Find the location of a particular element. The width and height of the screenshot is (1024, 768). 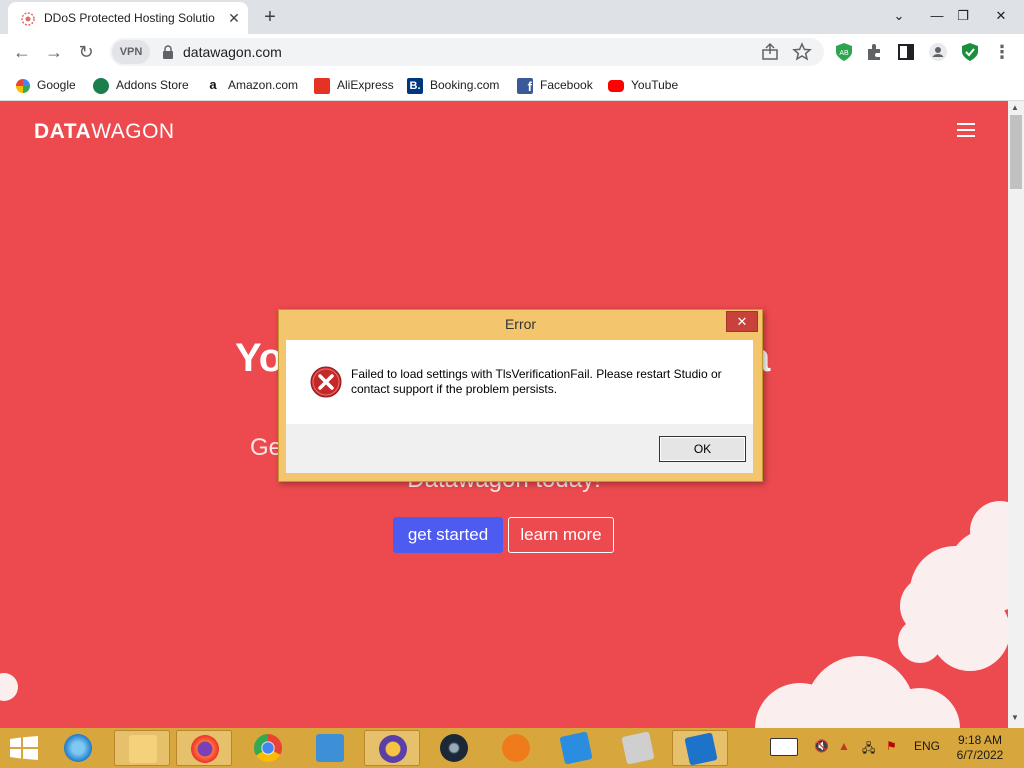

profile-avatar-icon is located at coordinates (938, 52).